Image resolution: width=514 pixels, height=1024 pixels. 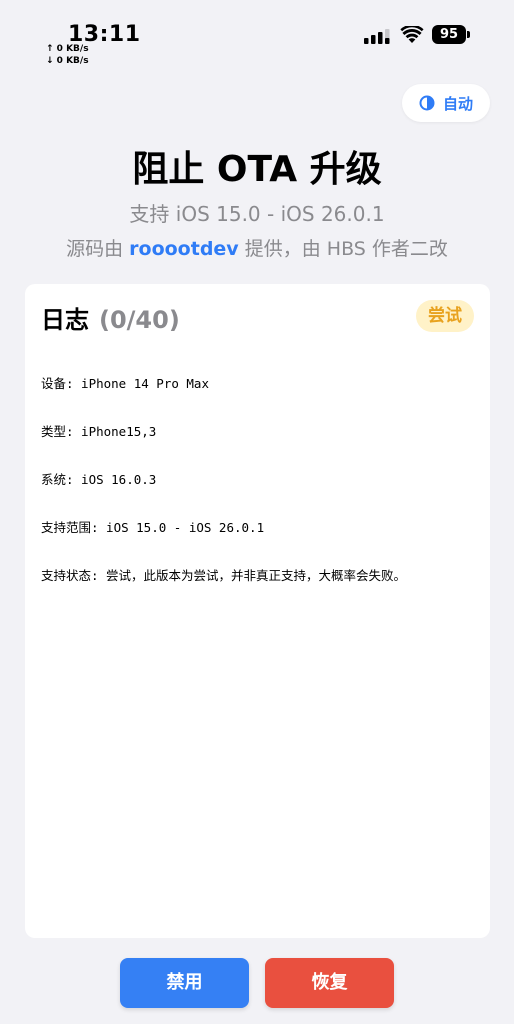 What do you see at coordinates (67, 49) in the screenshot?
I see `net-upload-speed: ↑ 0 KB/s` at bounding box center [67, 49].